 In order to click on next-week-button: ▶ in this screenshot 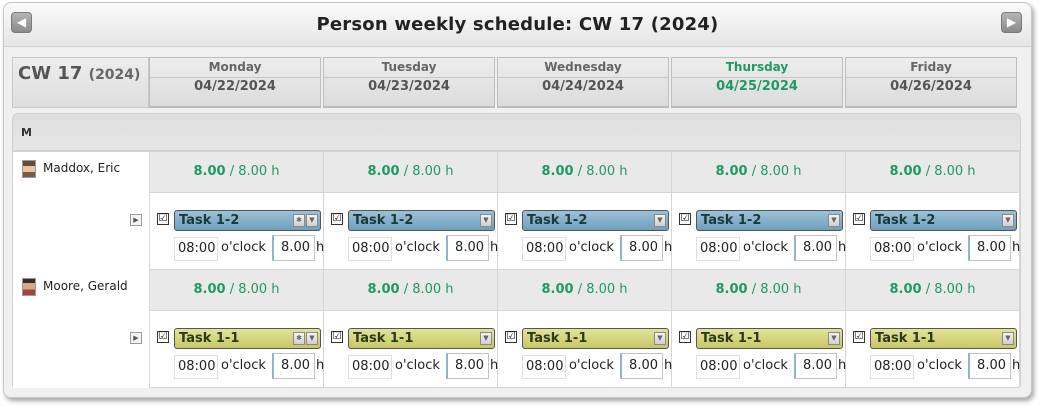, I will do `click(1011, 22)`.